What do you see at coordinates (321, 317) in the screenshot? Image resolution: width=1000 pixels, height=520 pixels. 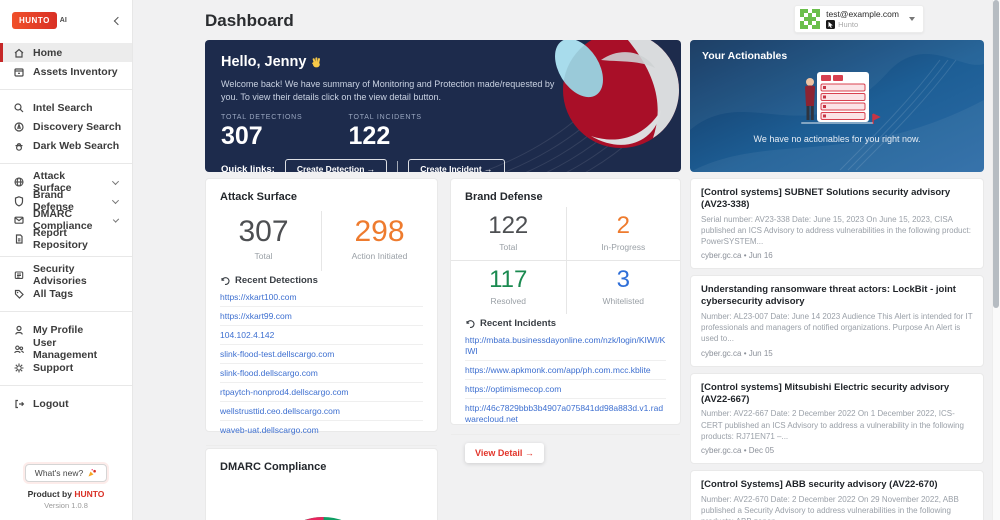 I see `detection-link: https://xkart99.com` at bounding box center [321, 317].